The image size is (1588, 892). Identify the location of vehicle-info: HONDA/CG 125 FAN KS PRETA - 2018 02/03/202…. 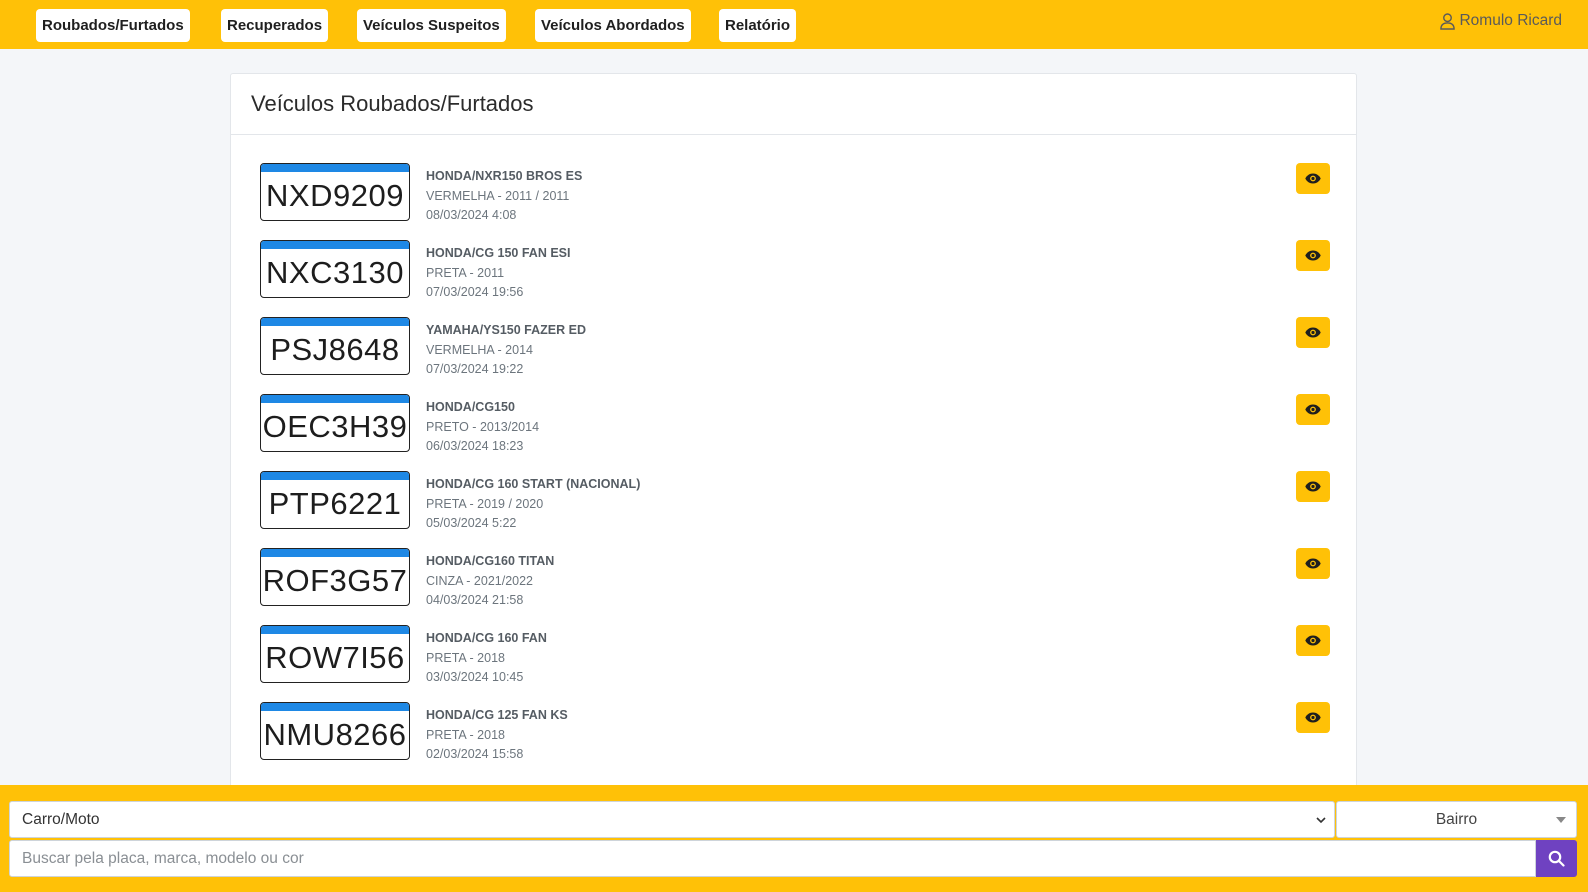
(497, 735).